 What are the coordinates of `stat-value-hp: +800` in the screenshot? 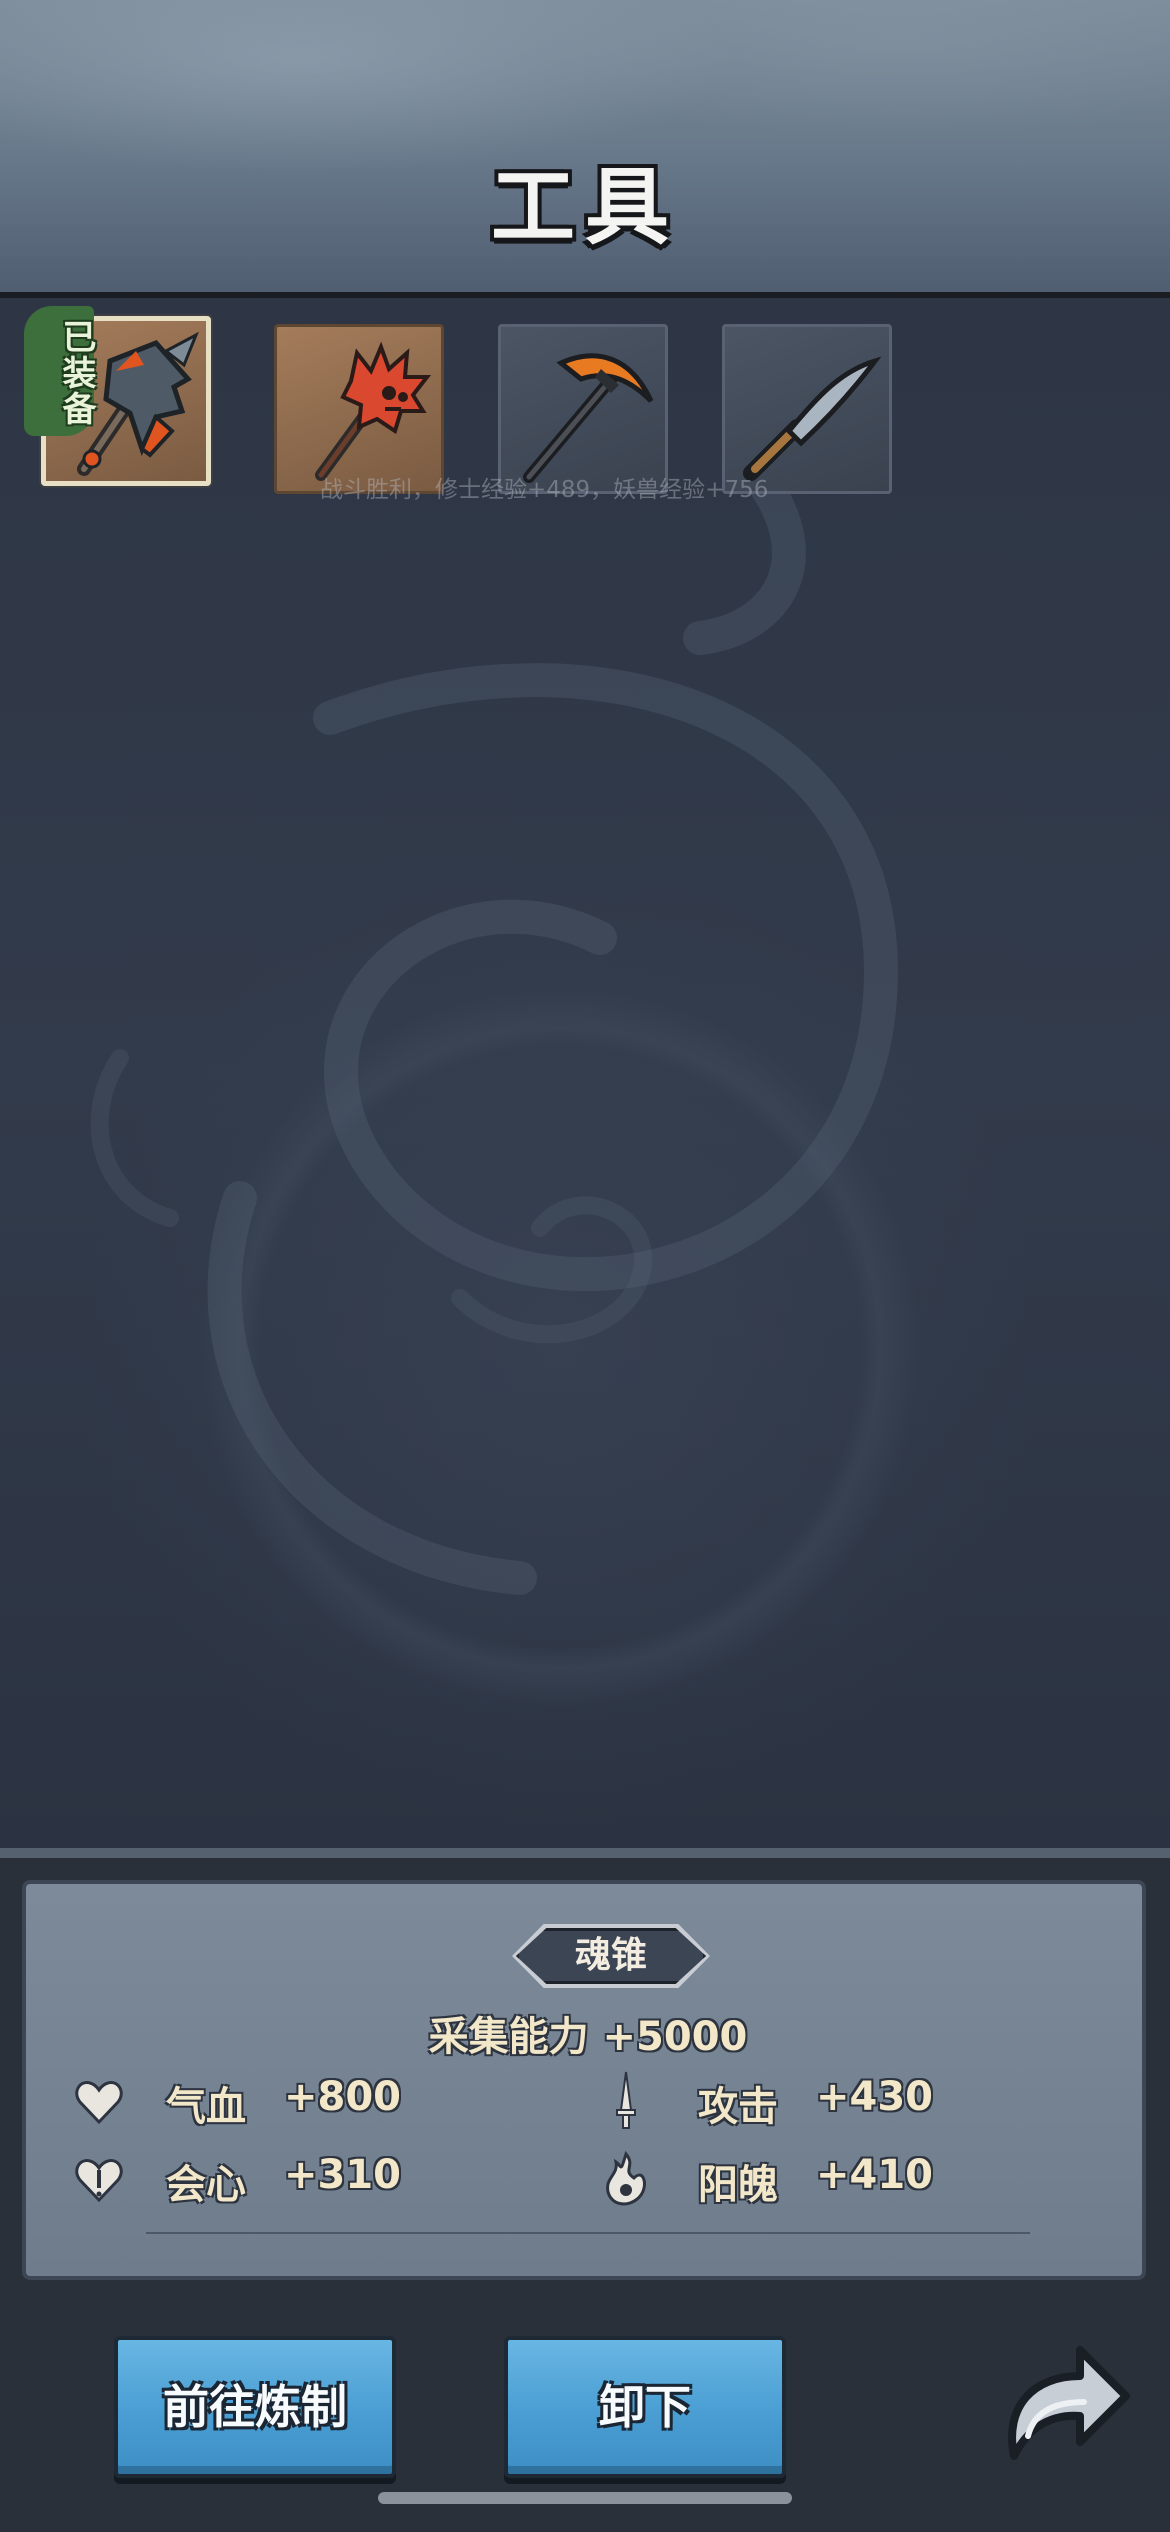 It's located at (343, 2097).